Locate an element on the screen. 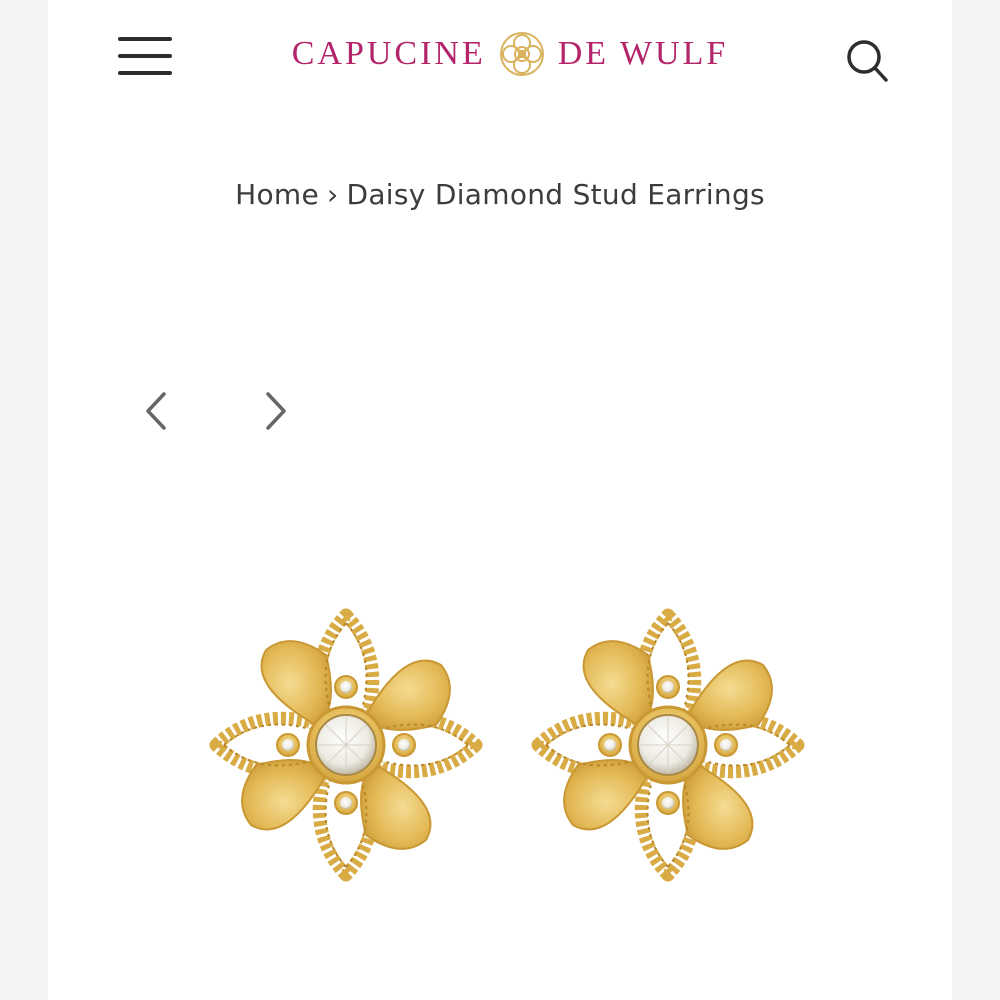  hamburger-menu-icon-bottom is located at coordinates (145, 73).